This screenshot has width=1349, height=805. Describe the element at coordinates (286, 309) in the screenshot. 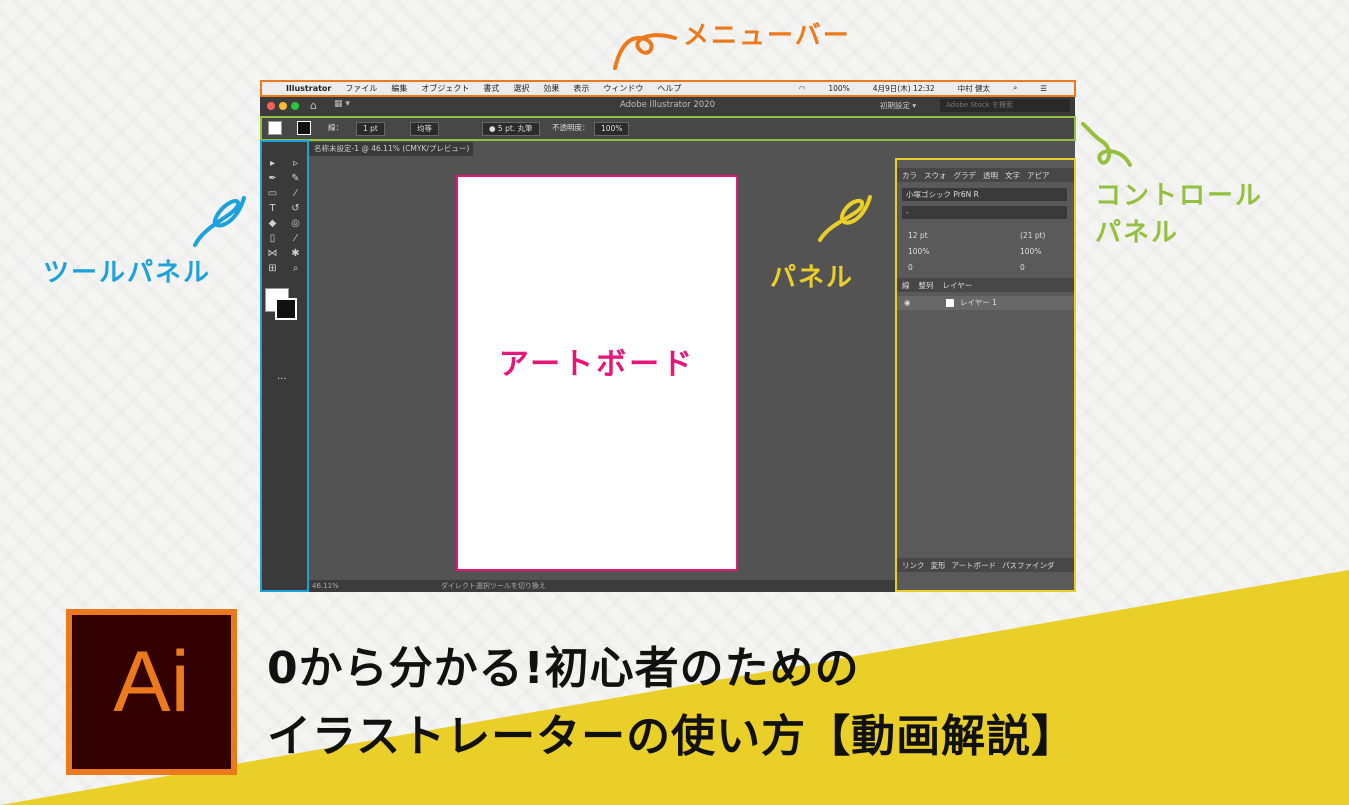

I see `stroke-color-box` at that location.